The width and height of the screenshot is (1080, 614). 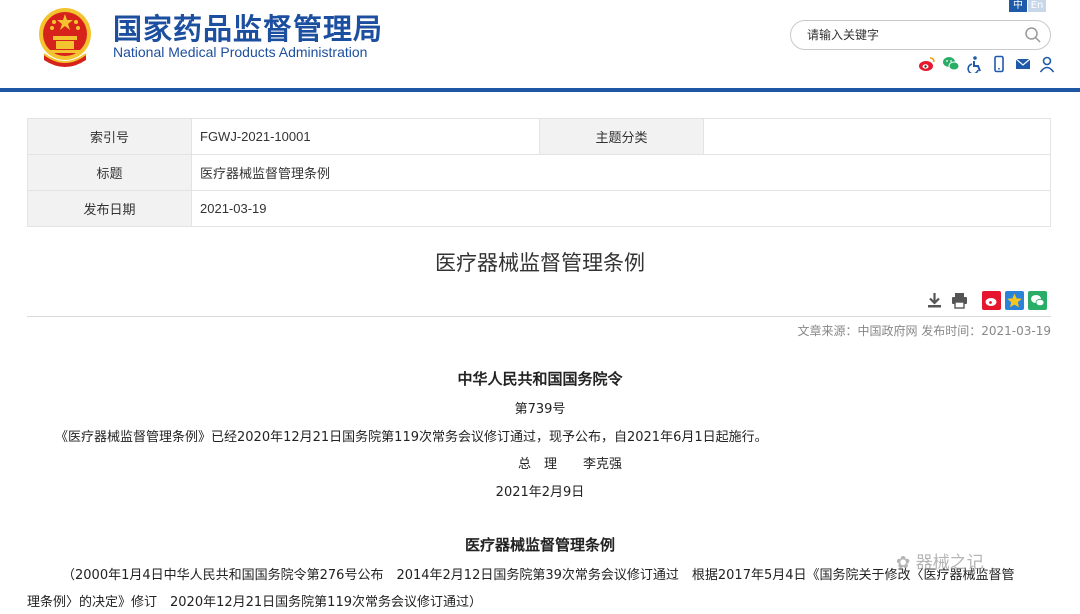 What do you see at coordinates (570, 464) in the screenshot?
I see `signature: 总 理 李克强` at bounding box center [570, 464].